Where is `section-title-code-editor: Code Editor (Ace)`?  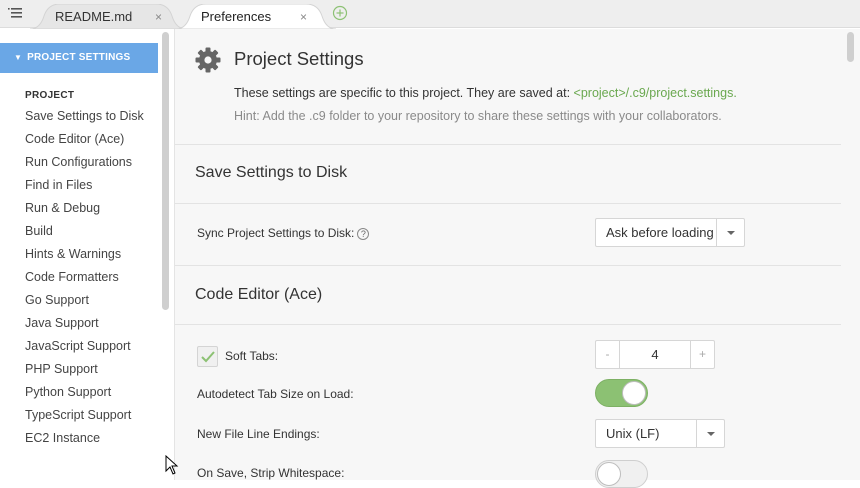 section-title-code-editor: Code Editor (Ace) is located at coordinates (259, 294).